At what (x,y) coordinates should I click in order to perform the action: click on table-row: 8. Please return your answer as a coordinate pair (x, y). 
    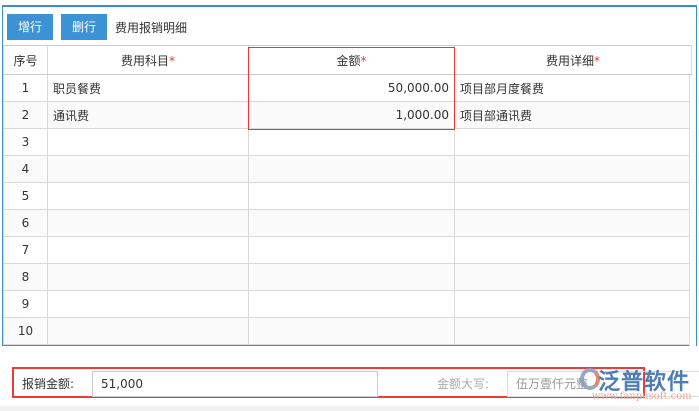
    Looking at the image, I should click on (347, 277).